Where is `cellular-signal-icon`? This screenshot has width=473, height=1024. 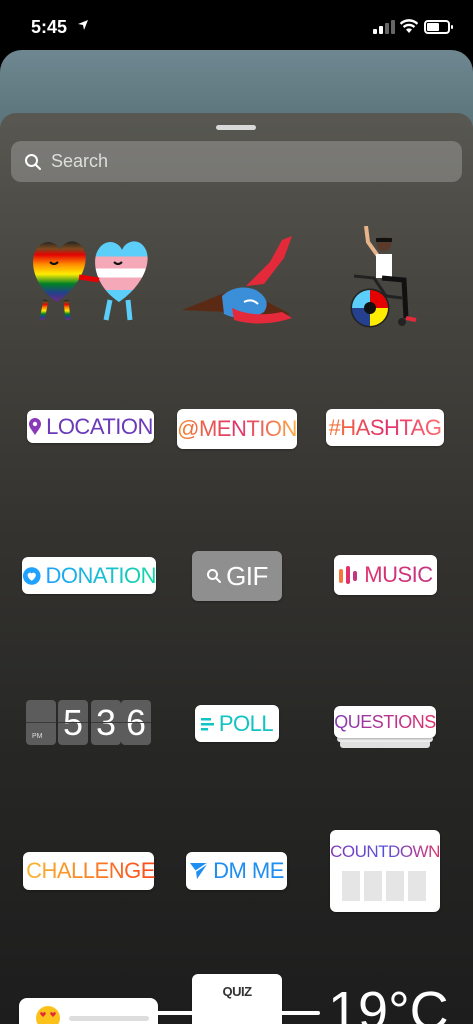 cellular-signal-icon is located at coordinates (384, 27).